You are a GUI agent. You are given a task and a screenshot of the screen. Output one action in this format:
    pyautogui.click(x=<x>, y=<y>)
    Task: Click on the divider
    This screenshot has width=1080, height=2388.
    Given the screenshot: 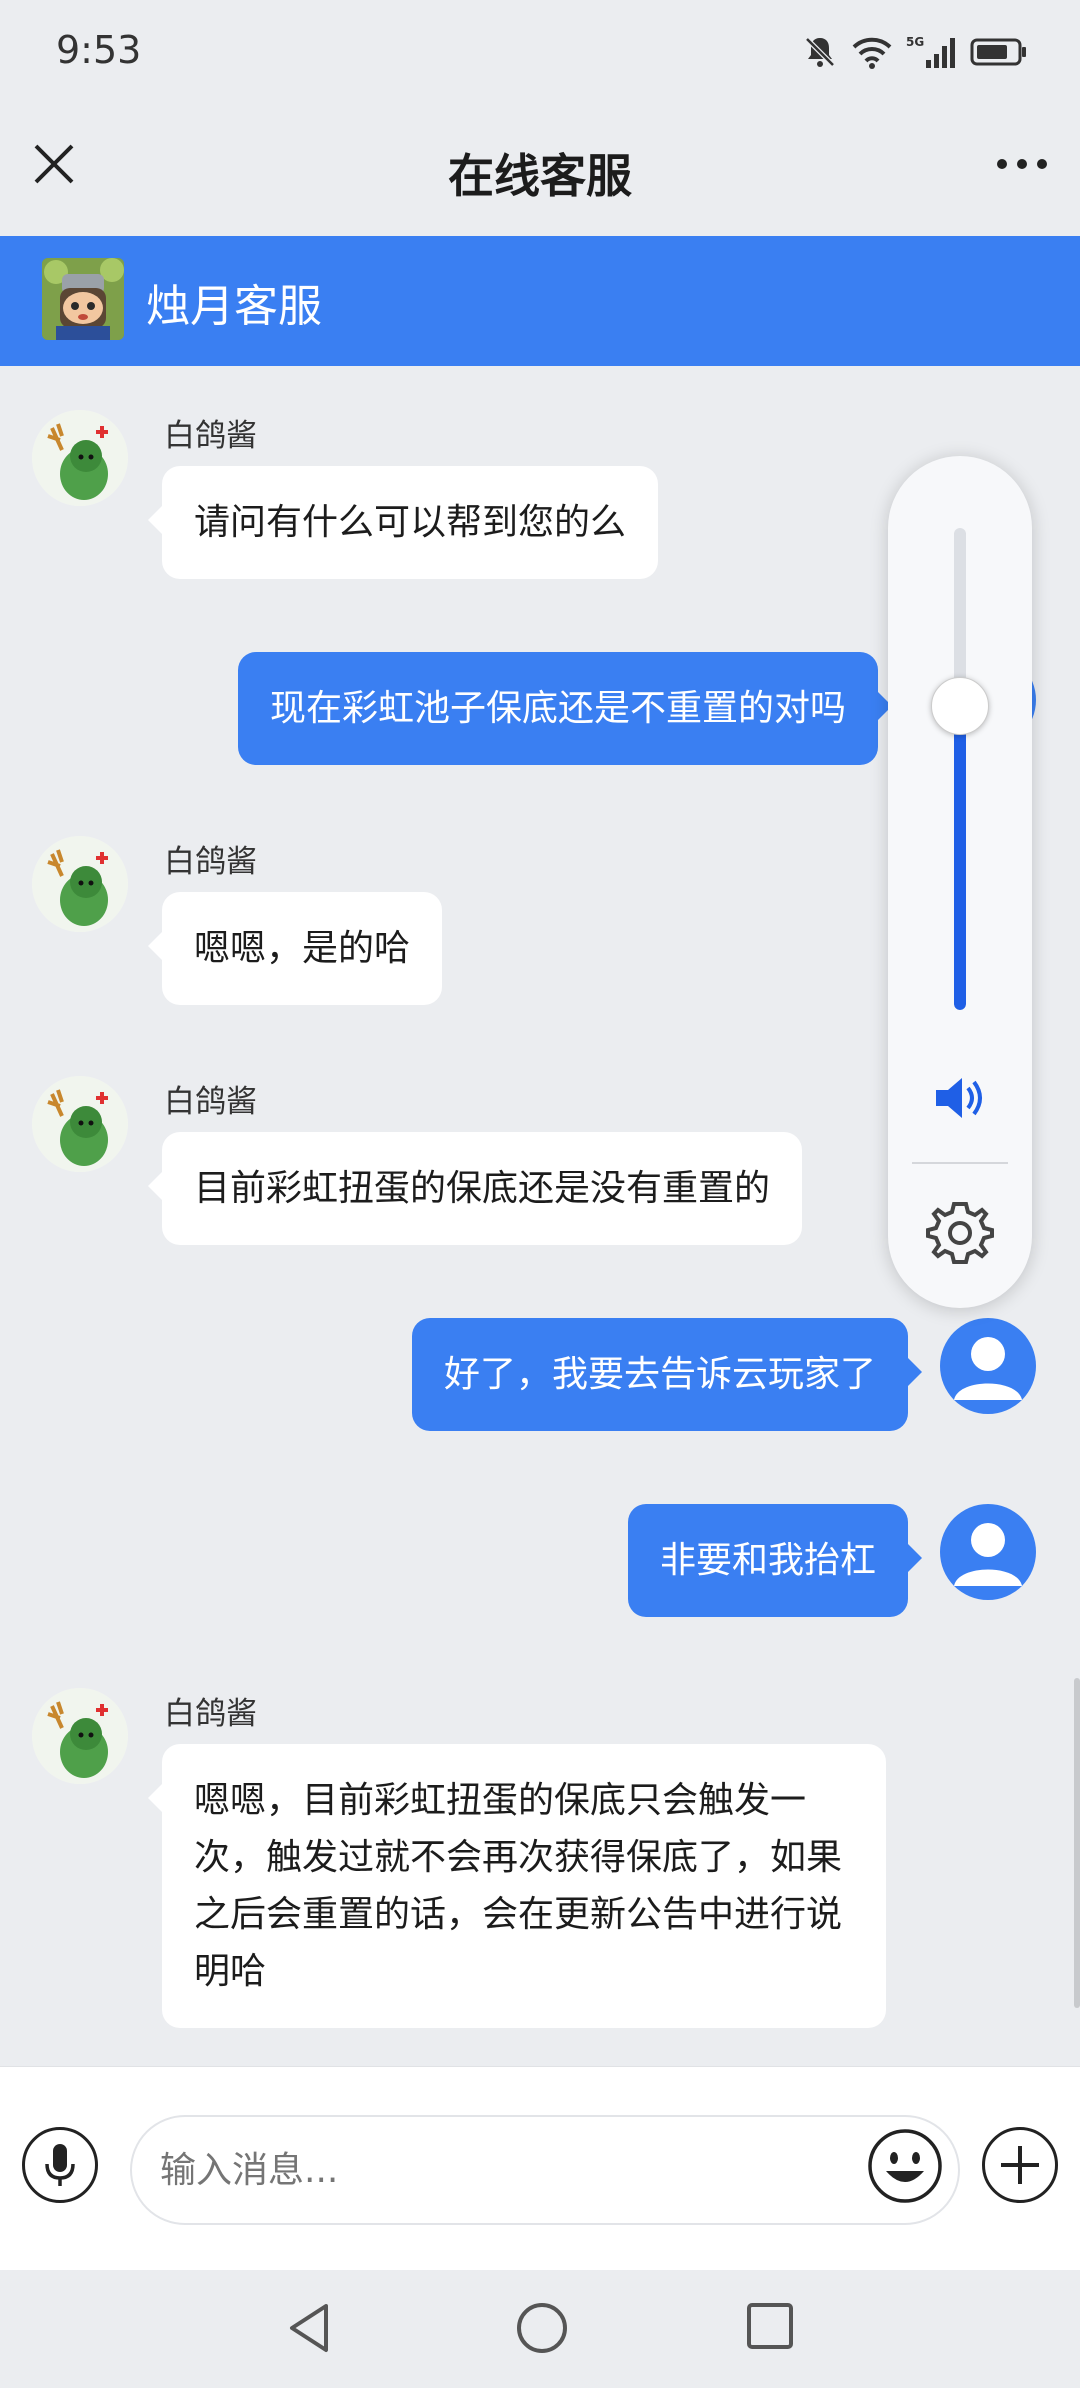 What is the action you would take?
    pyautogui.click(x=960, y=1163)
    